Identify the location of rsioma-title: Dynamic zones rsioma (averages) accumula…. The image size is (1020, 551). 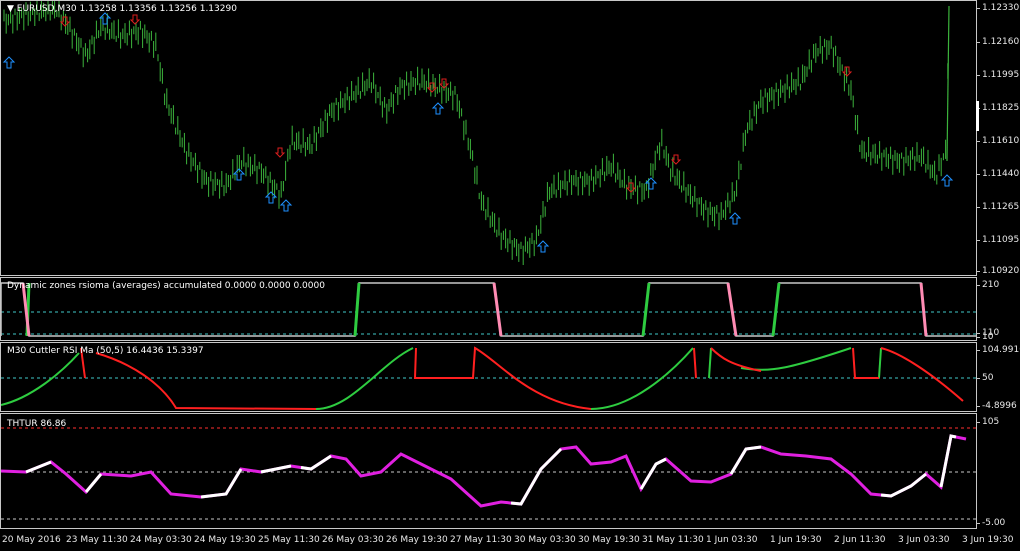
(166, 286).